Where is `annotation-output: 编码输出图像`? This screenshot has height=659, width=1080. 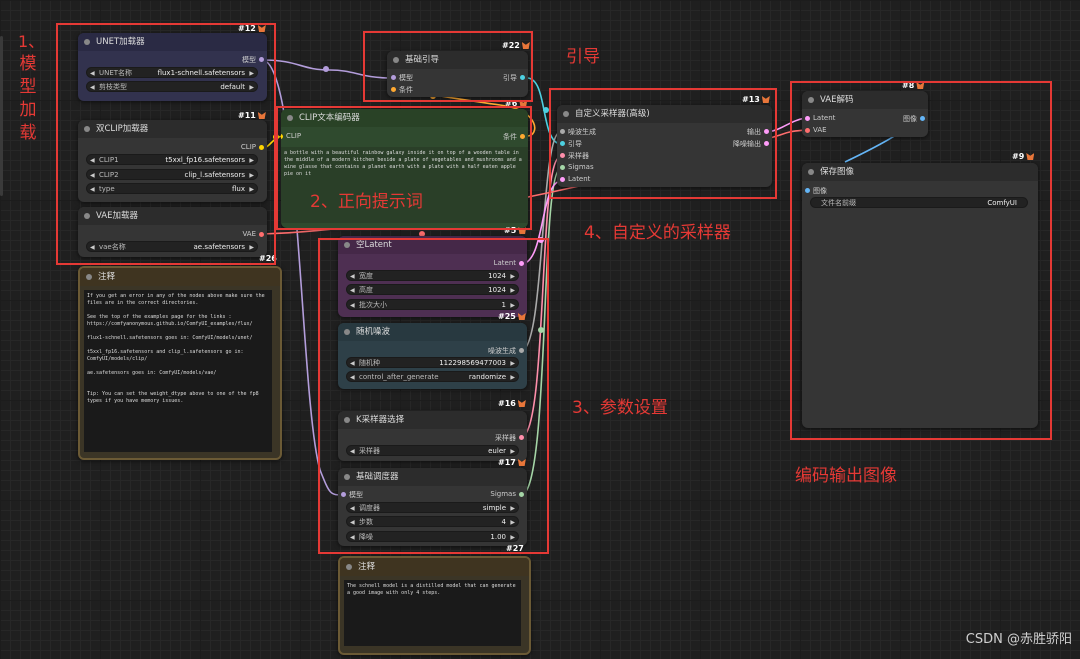 annotation-output: 编码输出图像 is located at coordinates (846, 476).